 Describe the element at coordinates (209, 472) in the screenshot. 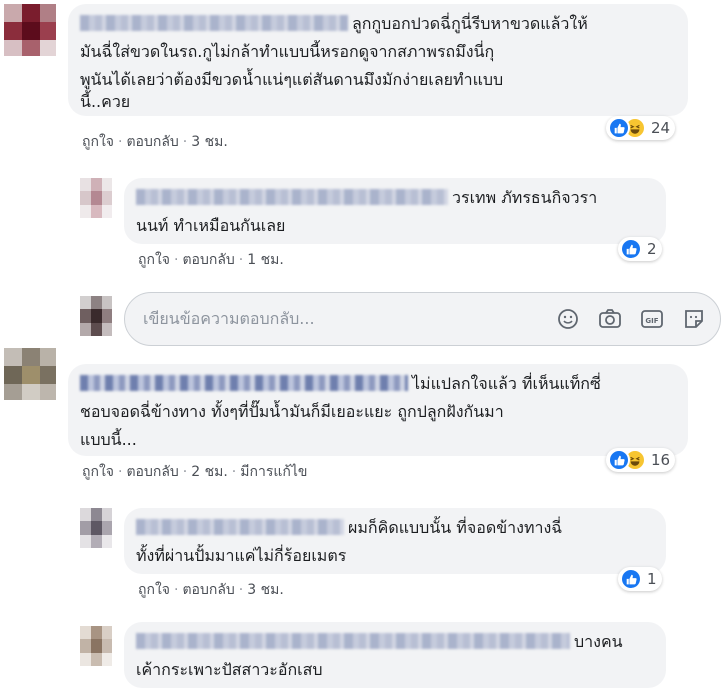

I see `timestamp: 2 ชม.` at that location.